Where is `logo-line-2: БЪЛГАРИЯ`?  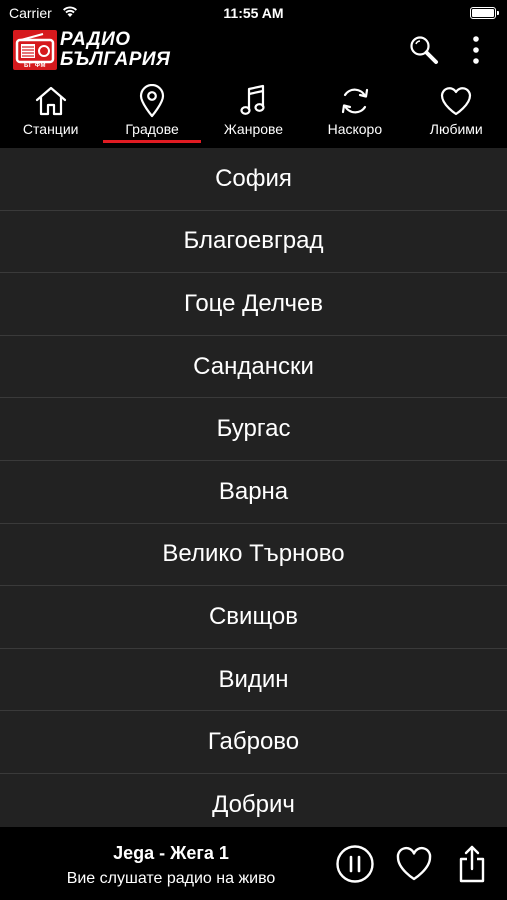
logo-line-2: БЪЛГАРИЯ is located at coordinates (115, 59).